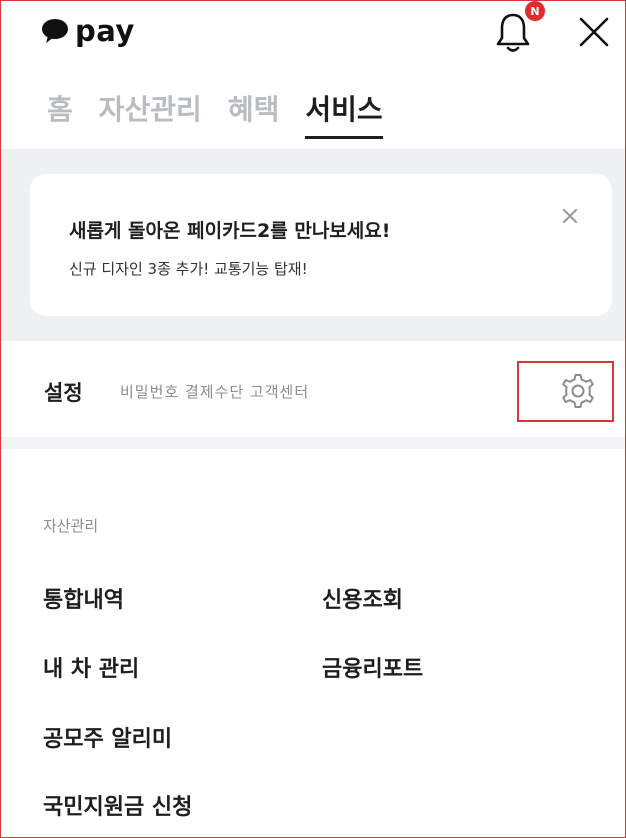 The image size is (626, 838). I want to click on settings-gear-button, so click(565, 391).